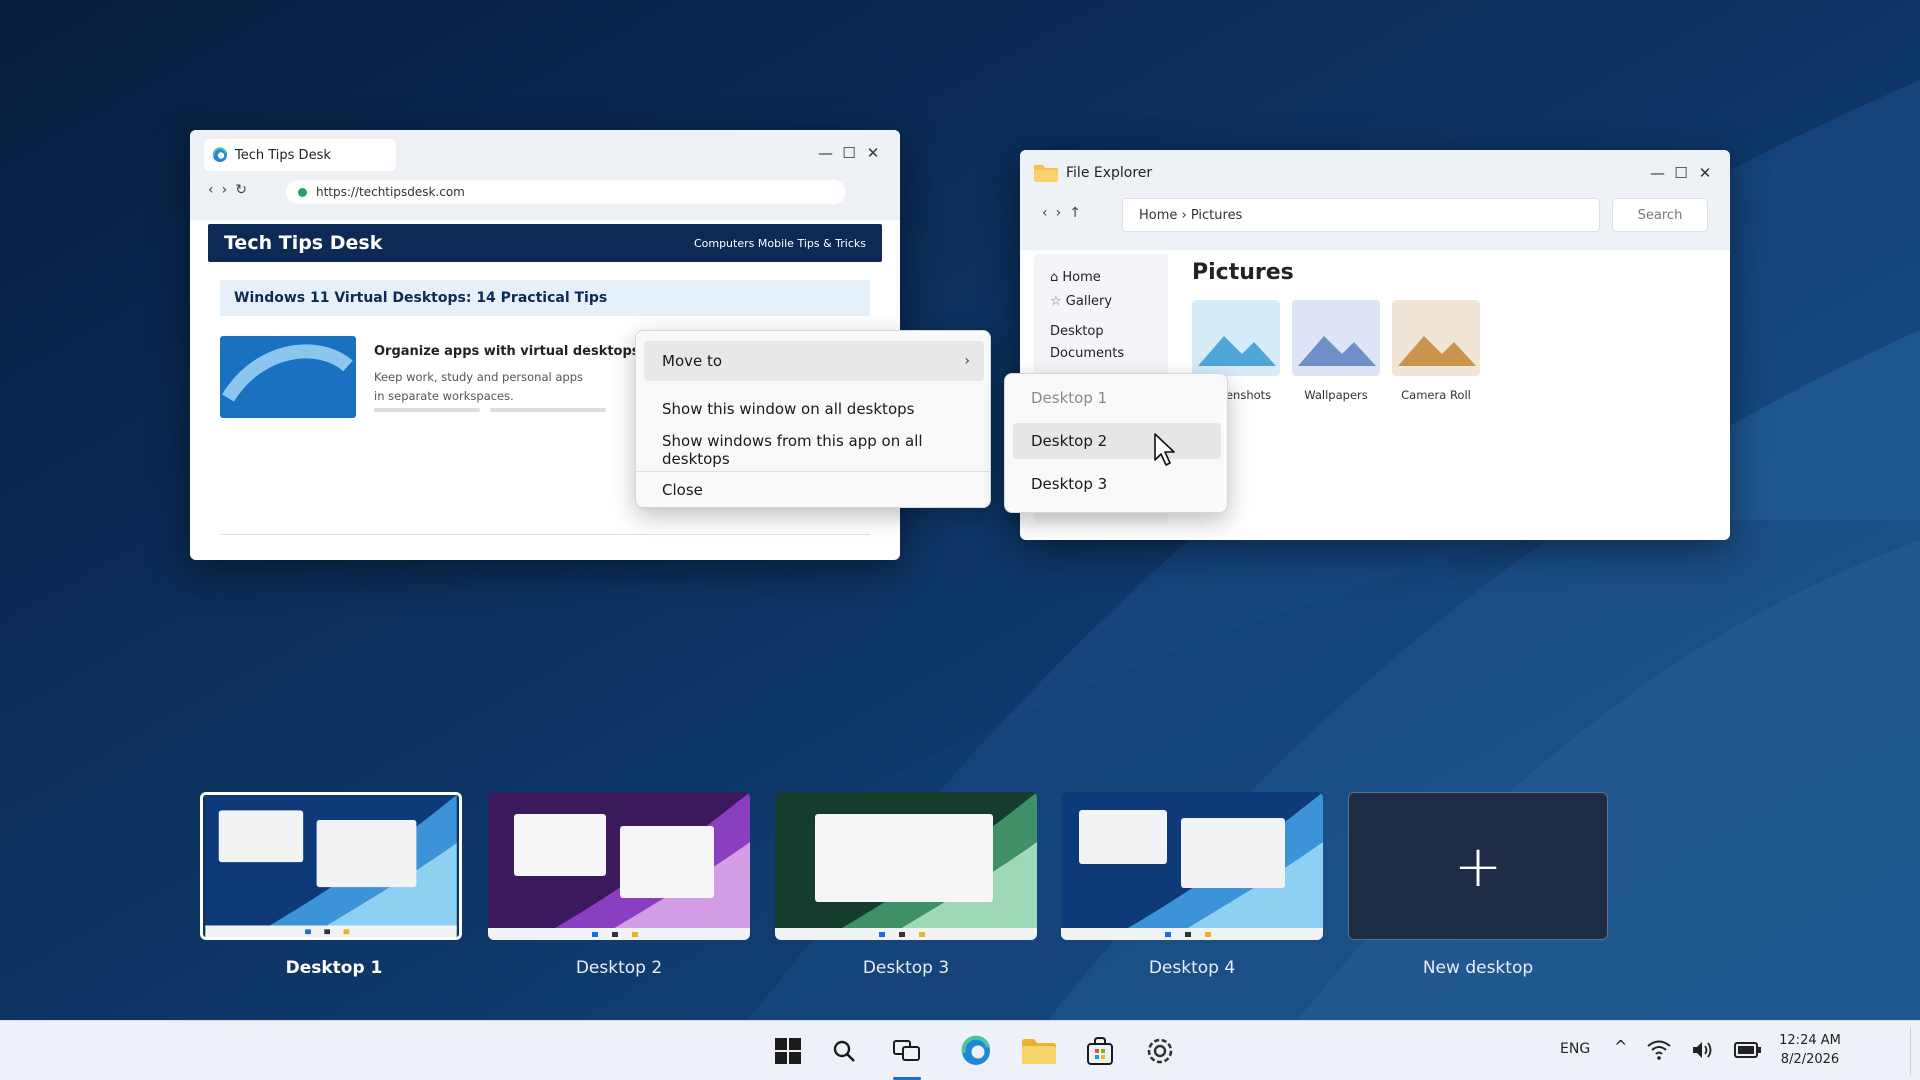 This screenshot has width=1920, height=1080. I want to click on sidebar-item-label: Home, so click(1081, 277).